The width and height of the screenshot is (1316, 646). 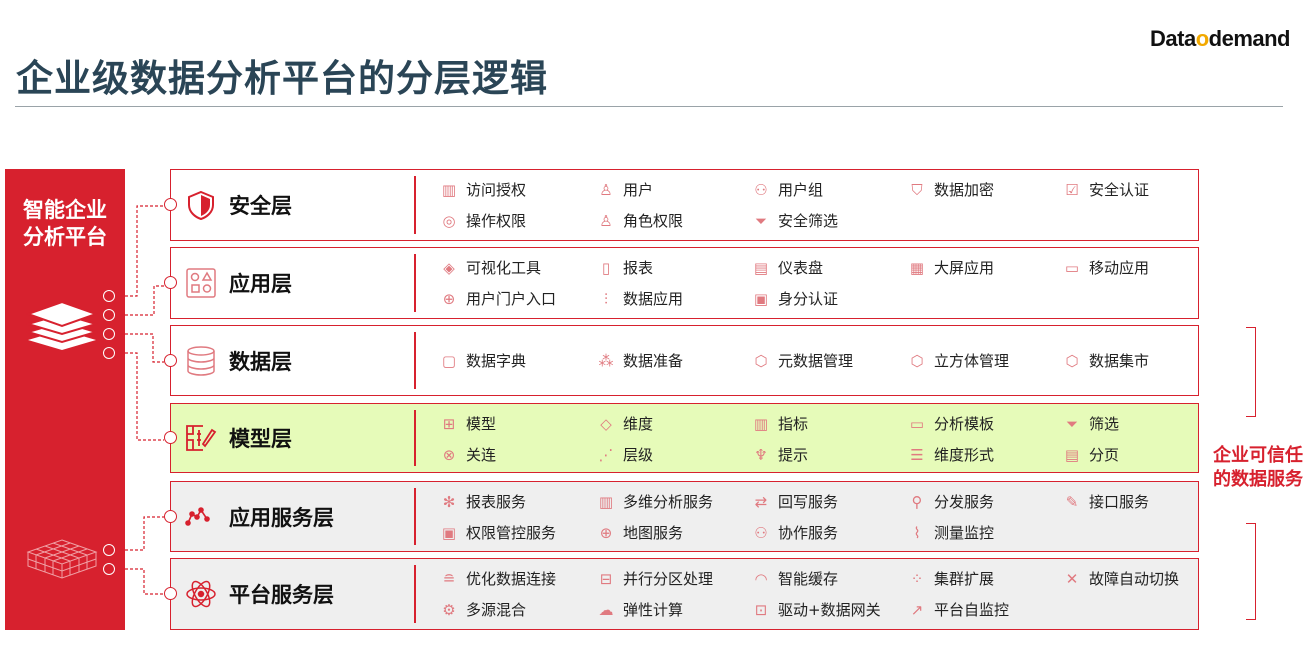 I want to click on layer-item-label: 角色权限, so click(x=653, y=221).